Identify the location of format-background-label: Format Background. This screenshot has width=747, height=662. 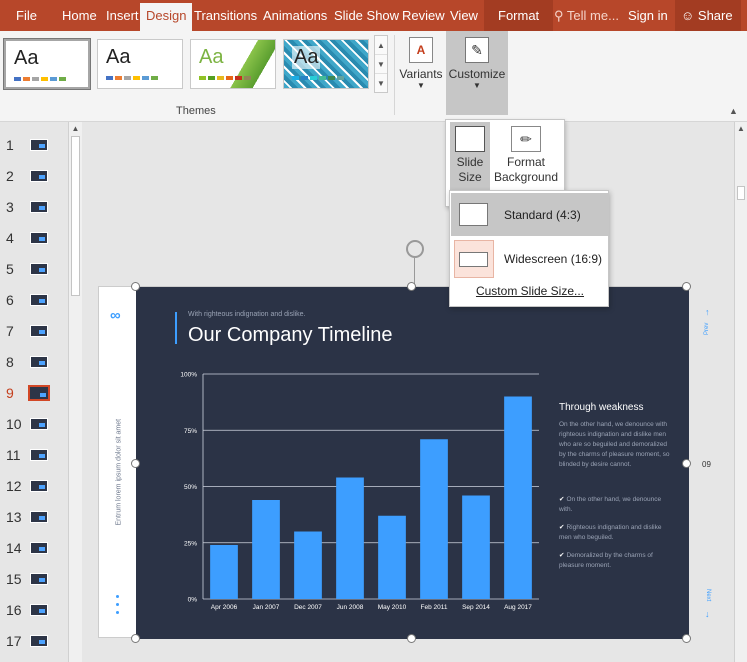
(526, 169).